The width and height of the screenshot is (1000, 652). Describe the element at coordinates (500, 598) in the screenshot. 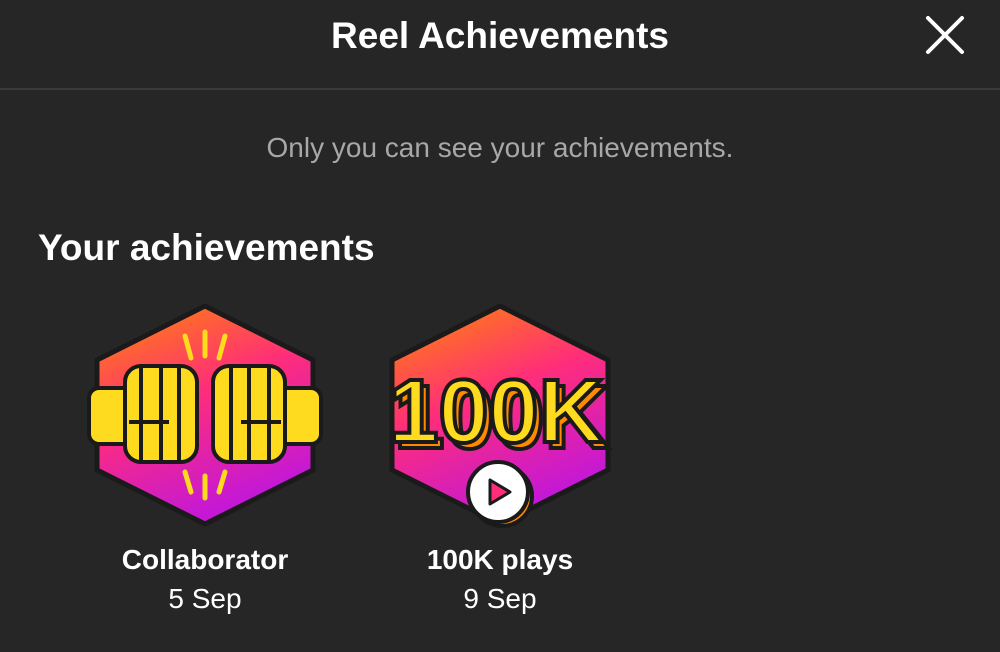

I see `achievement-date: 9 Sep` at that location.